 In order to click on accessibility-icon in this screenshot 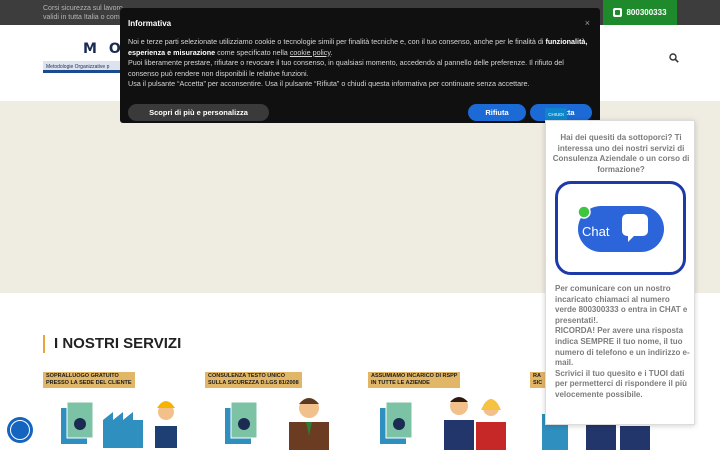, I will do `click(20, 430)`.